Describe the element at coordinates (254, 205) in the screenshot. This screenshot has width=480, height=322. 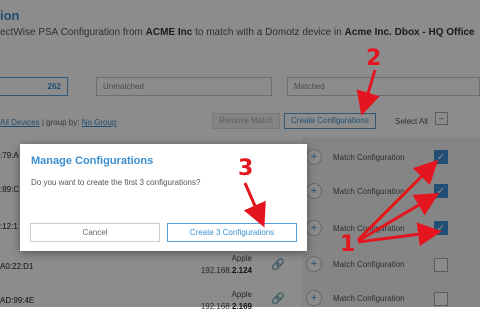
I see `arrow-step3` at that location.